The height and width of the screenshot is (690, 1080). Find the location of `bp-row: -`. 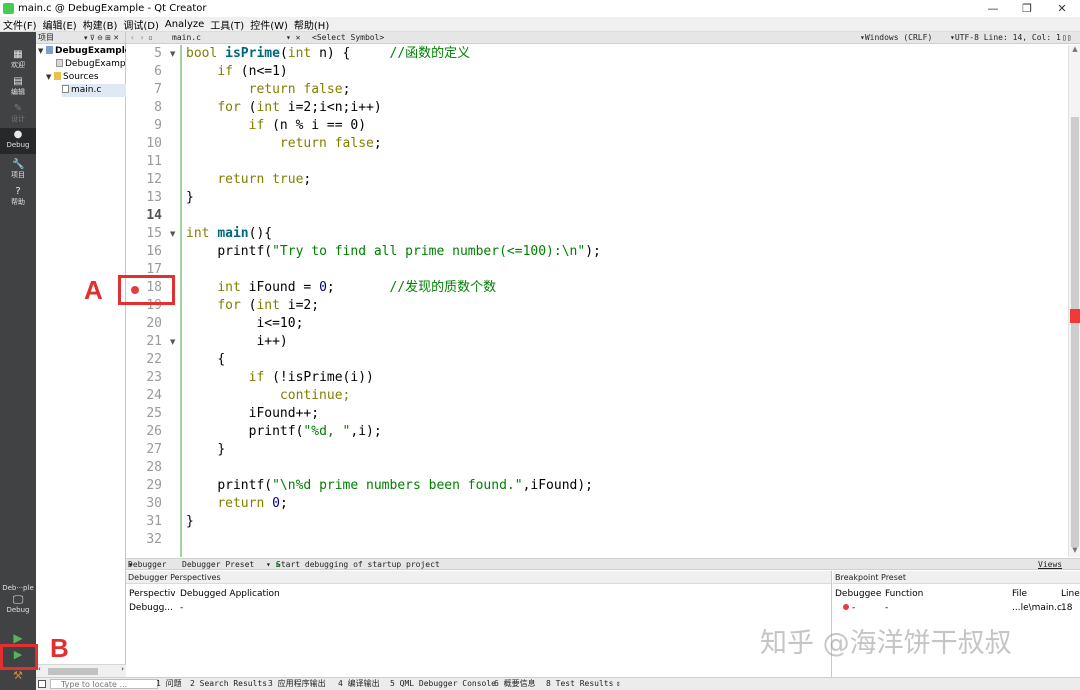

bp-row: - is located at coordinates (849, 608).